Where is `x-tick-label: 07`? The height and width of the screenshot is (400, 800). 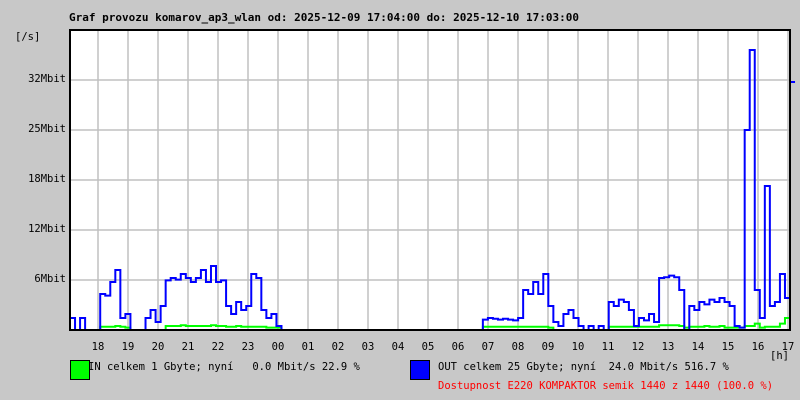
x-tick-label: 07 is located at coordinates (488, 347).